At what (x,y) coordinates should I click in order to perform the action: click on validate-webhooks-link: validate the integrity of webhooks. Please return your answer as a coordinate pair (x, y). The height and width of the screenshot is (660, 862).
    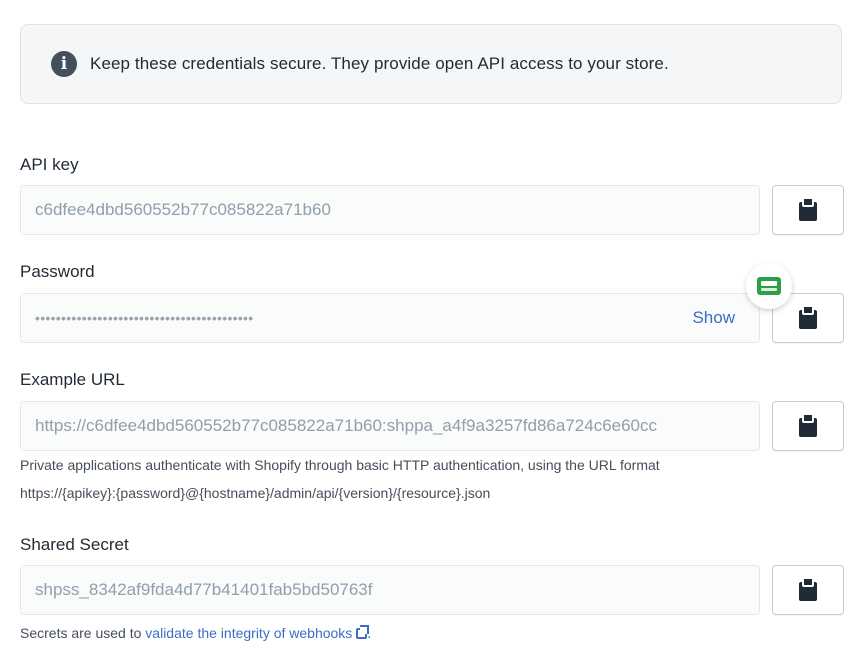
    Looking at the image, I should click on (248, 633).